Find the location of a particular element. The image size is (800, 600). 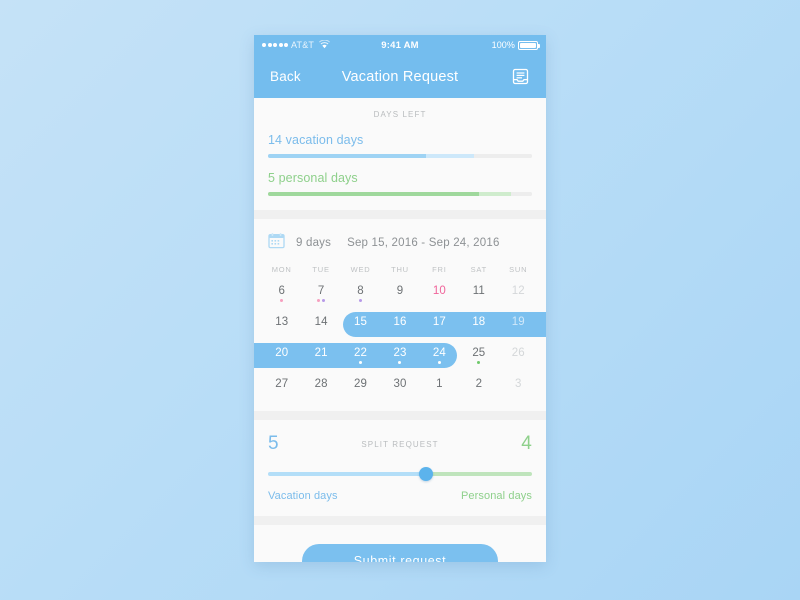

calendar-day-cell: 27 is located at coordinates (281, 386).